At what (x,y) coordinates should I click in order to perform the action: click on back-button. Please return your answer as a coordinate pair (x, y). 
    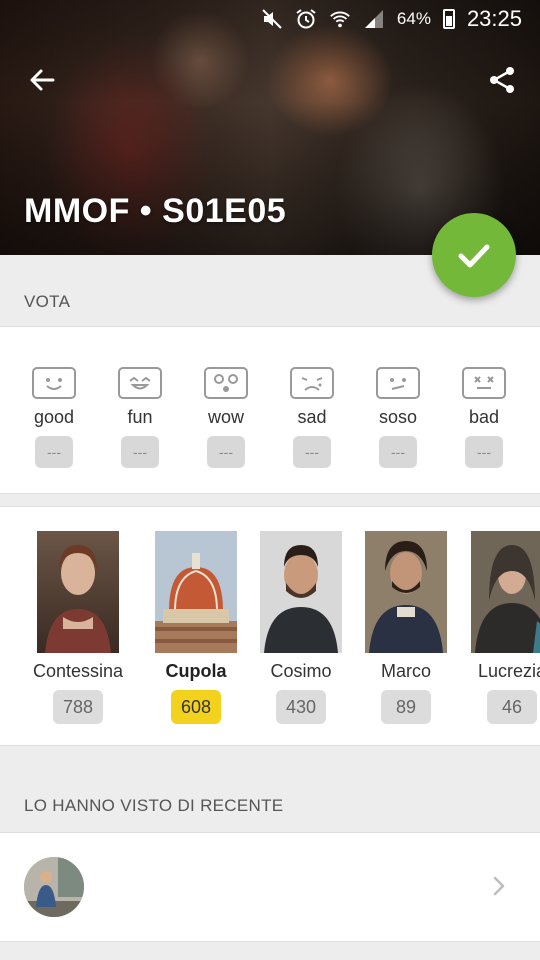
    Looking at the image, I should click on (42, 80).